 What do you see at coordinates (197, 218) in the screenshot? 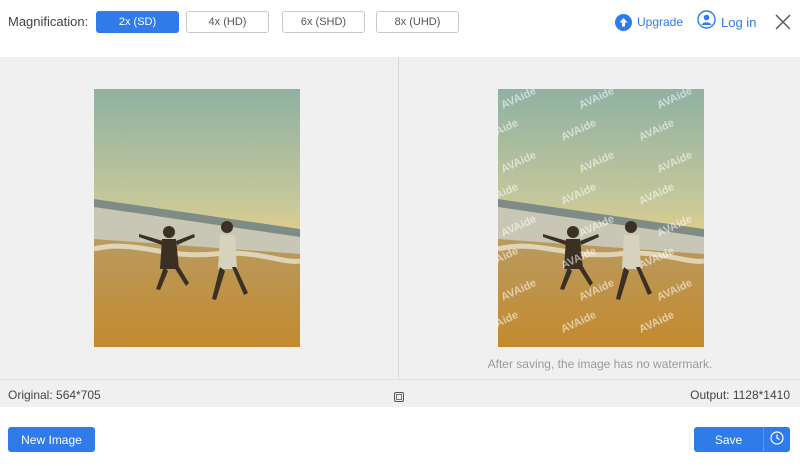
I see `original-image` at bounding box center [197, 218].